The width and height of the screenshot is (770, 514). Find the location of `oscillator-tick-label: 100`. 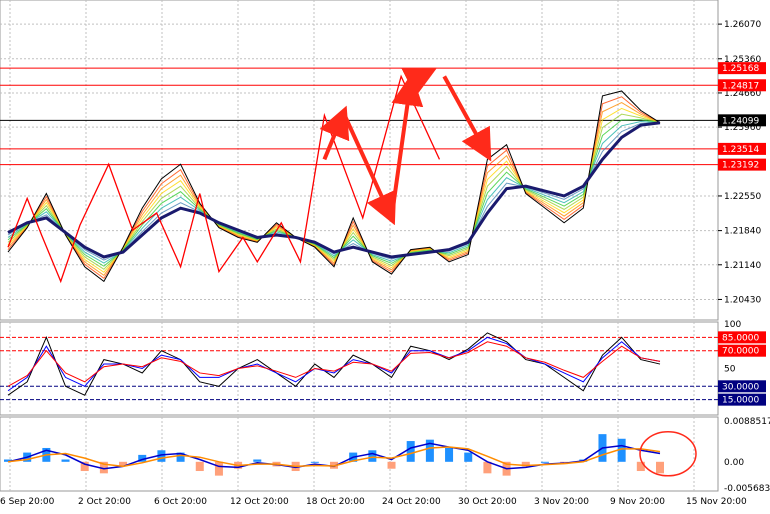

oscillator-tick-label: 100 is located at coordinates (732, 325).